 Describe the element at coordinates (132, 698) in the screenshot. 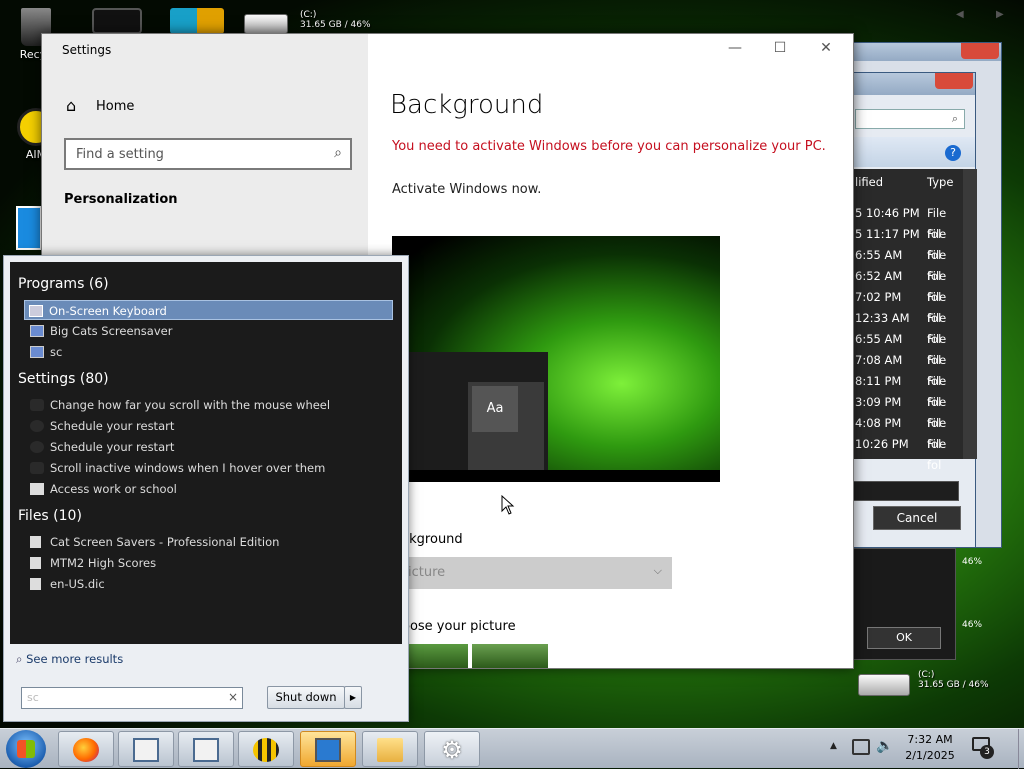

I see `start-search-input: sc ×` at that location.